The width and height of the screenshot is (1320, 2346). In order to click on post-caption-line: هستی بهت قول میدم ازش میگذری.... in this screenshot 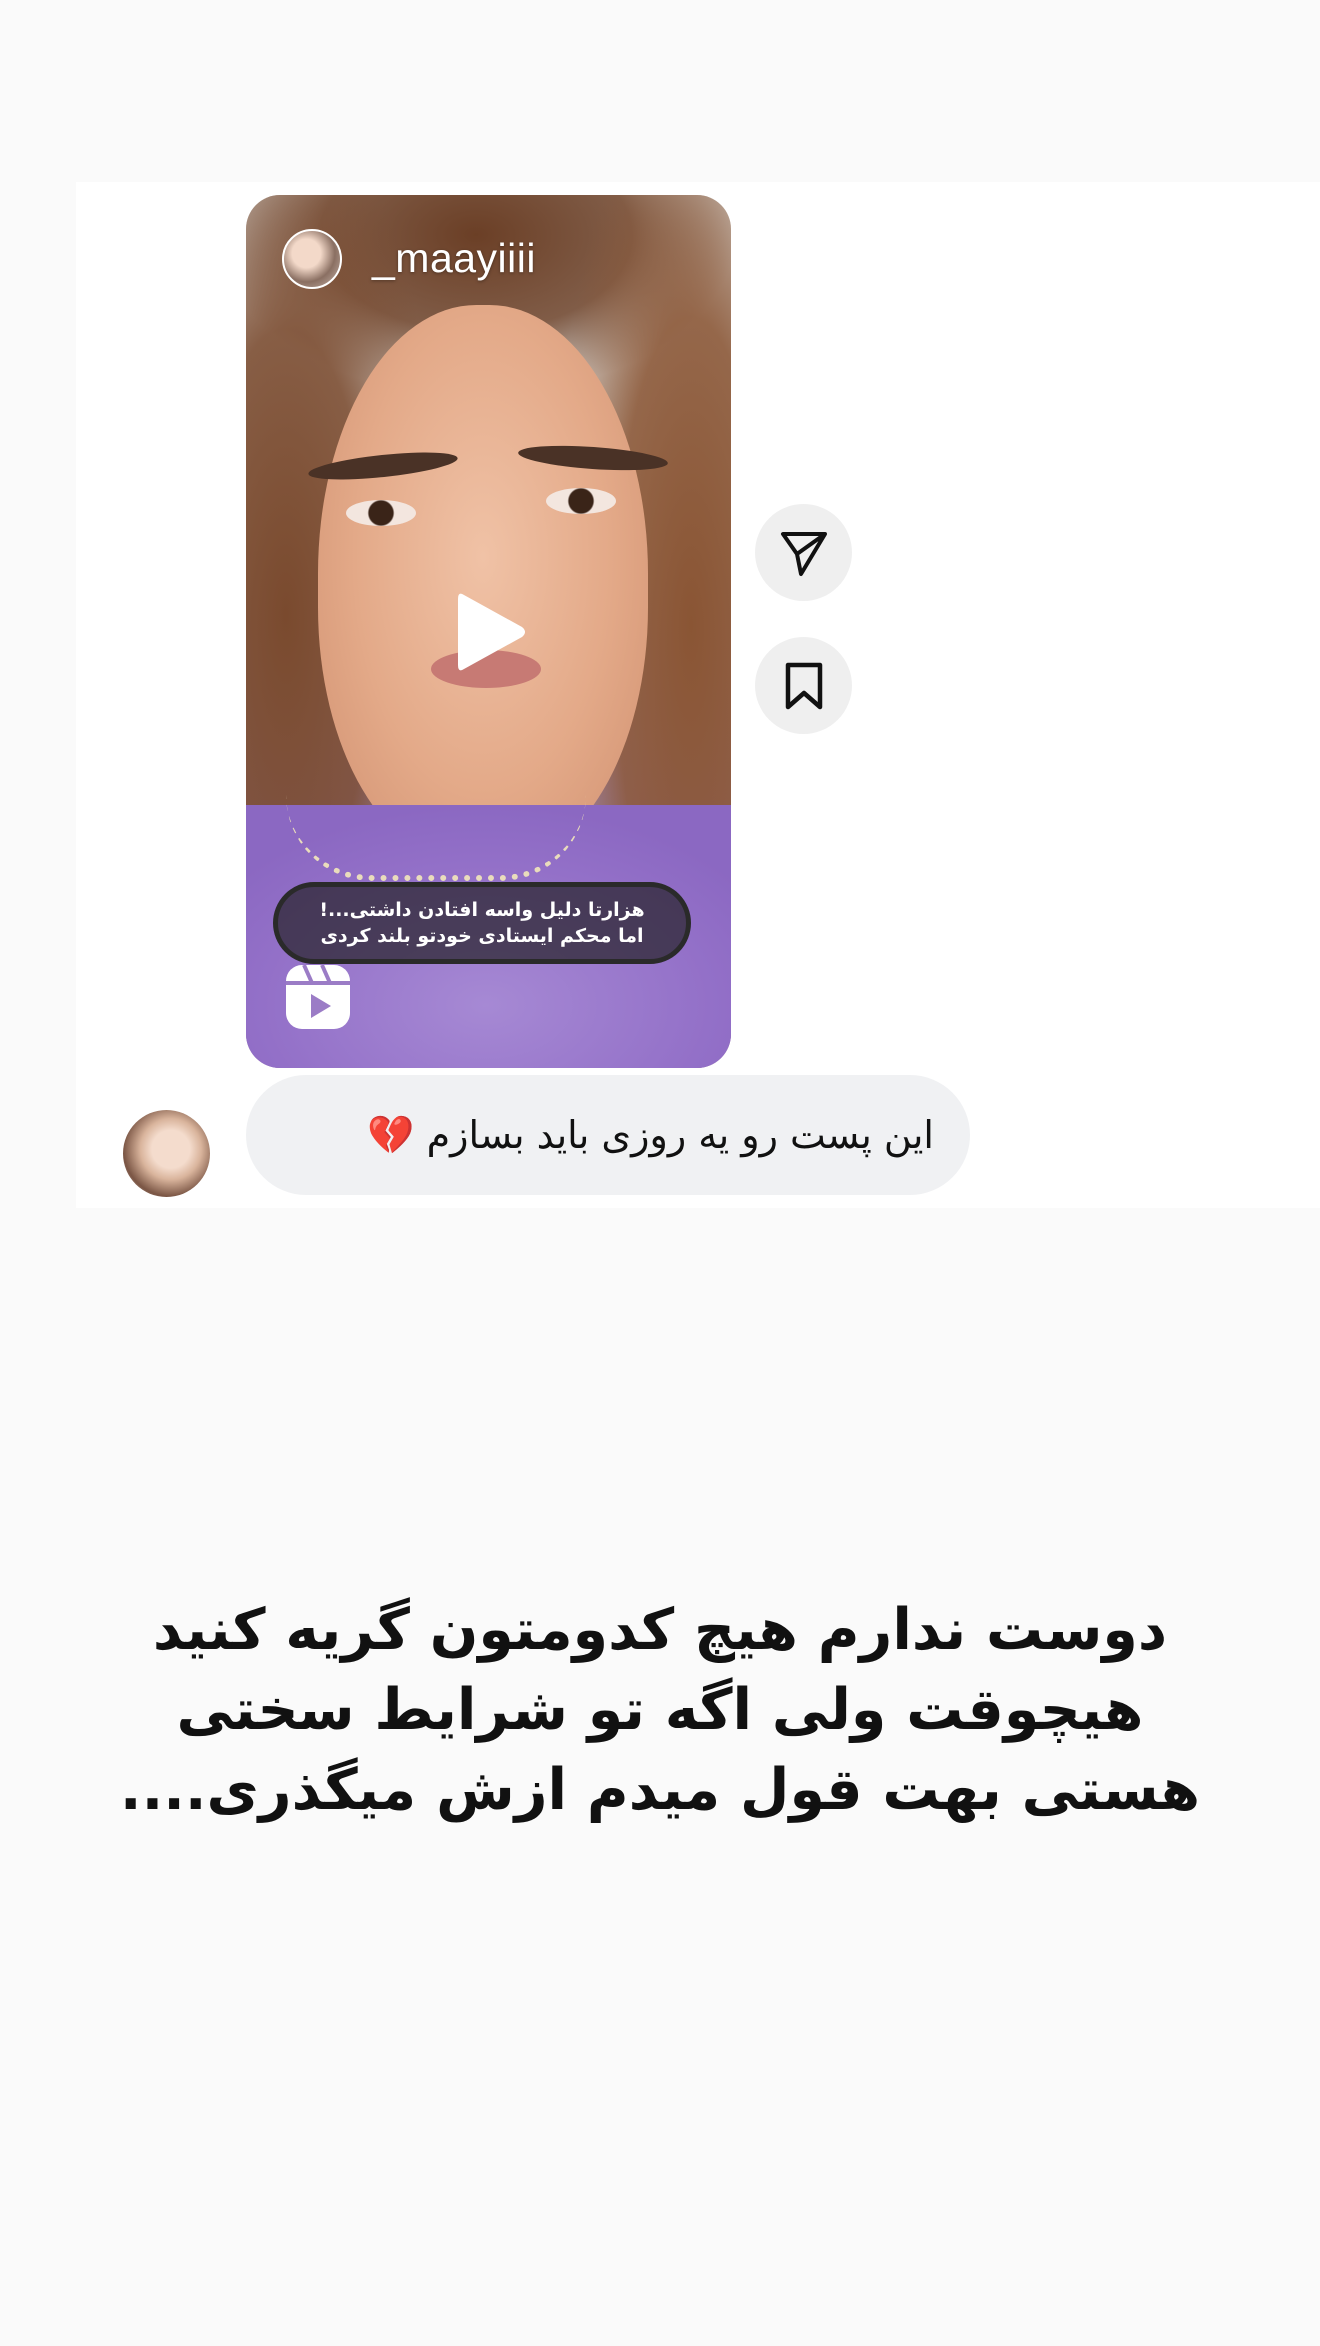, I will do `click(660, 1790)`.